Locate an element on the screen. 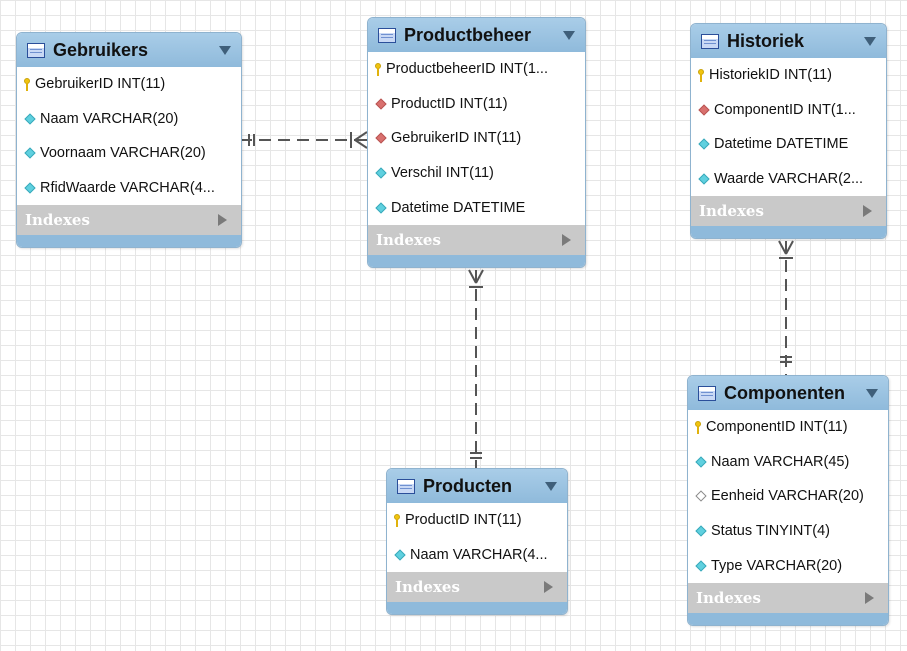  column-row: Type VARCHAR(20) is located at coordinates (788, 565).